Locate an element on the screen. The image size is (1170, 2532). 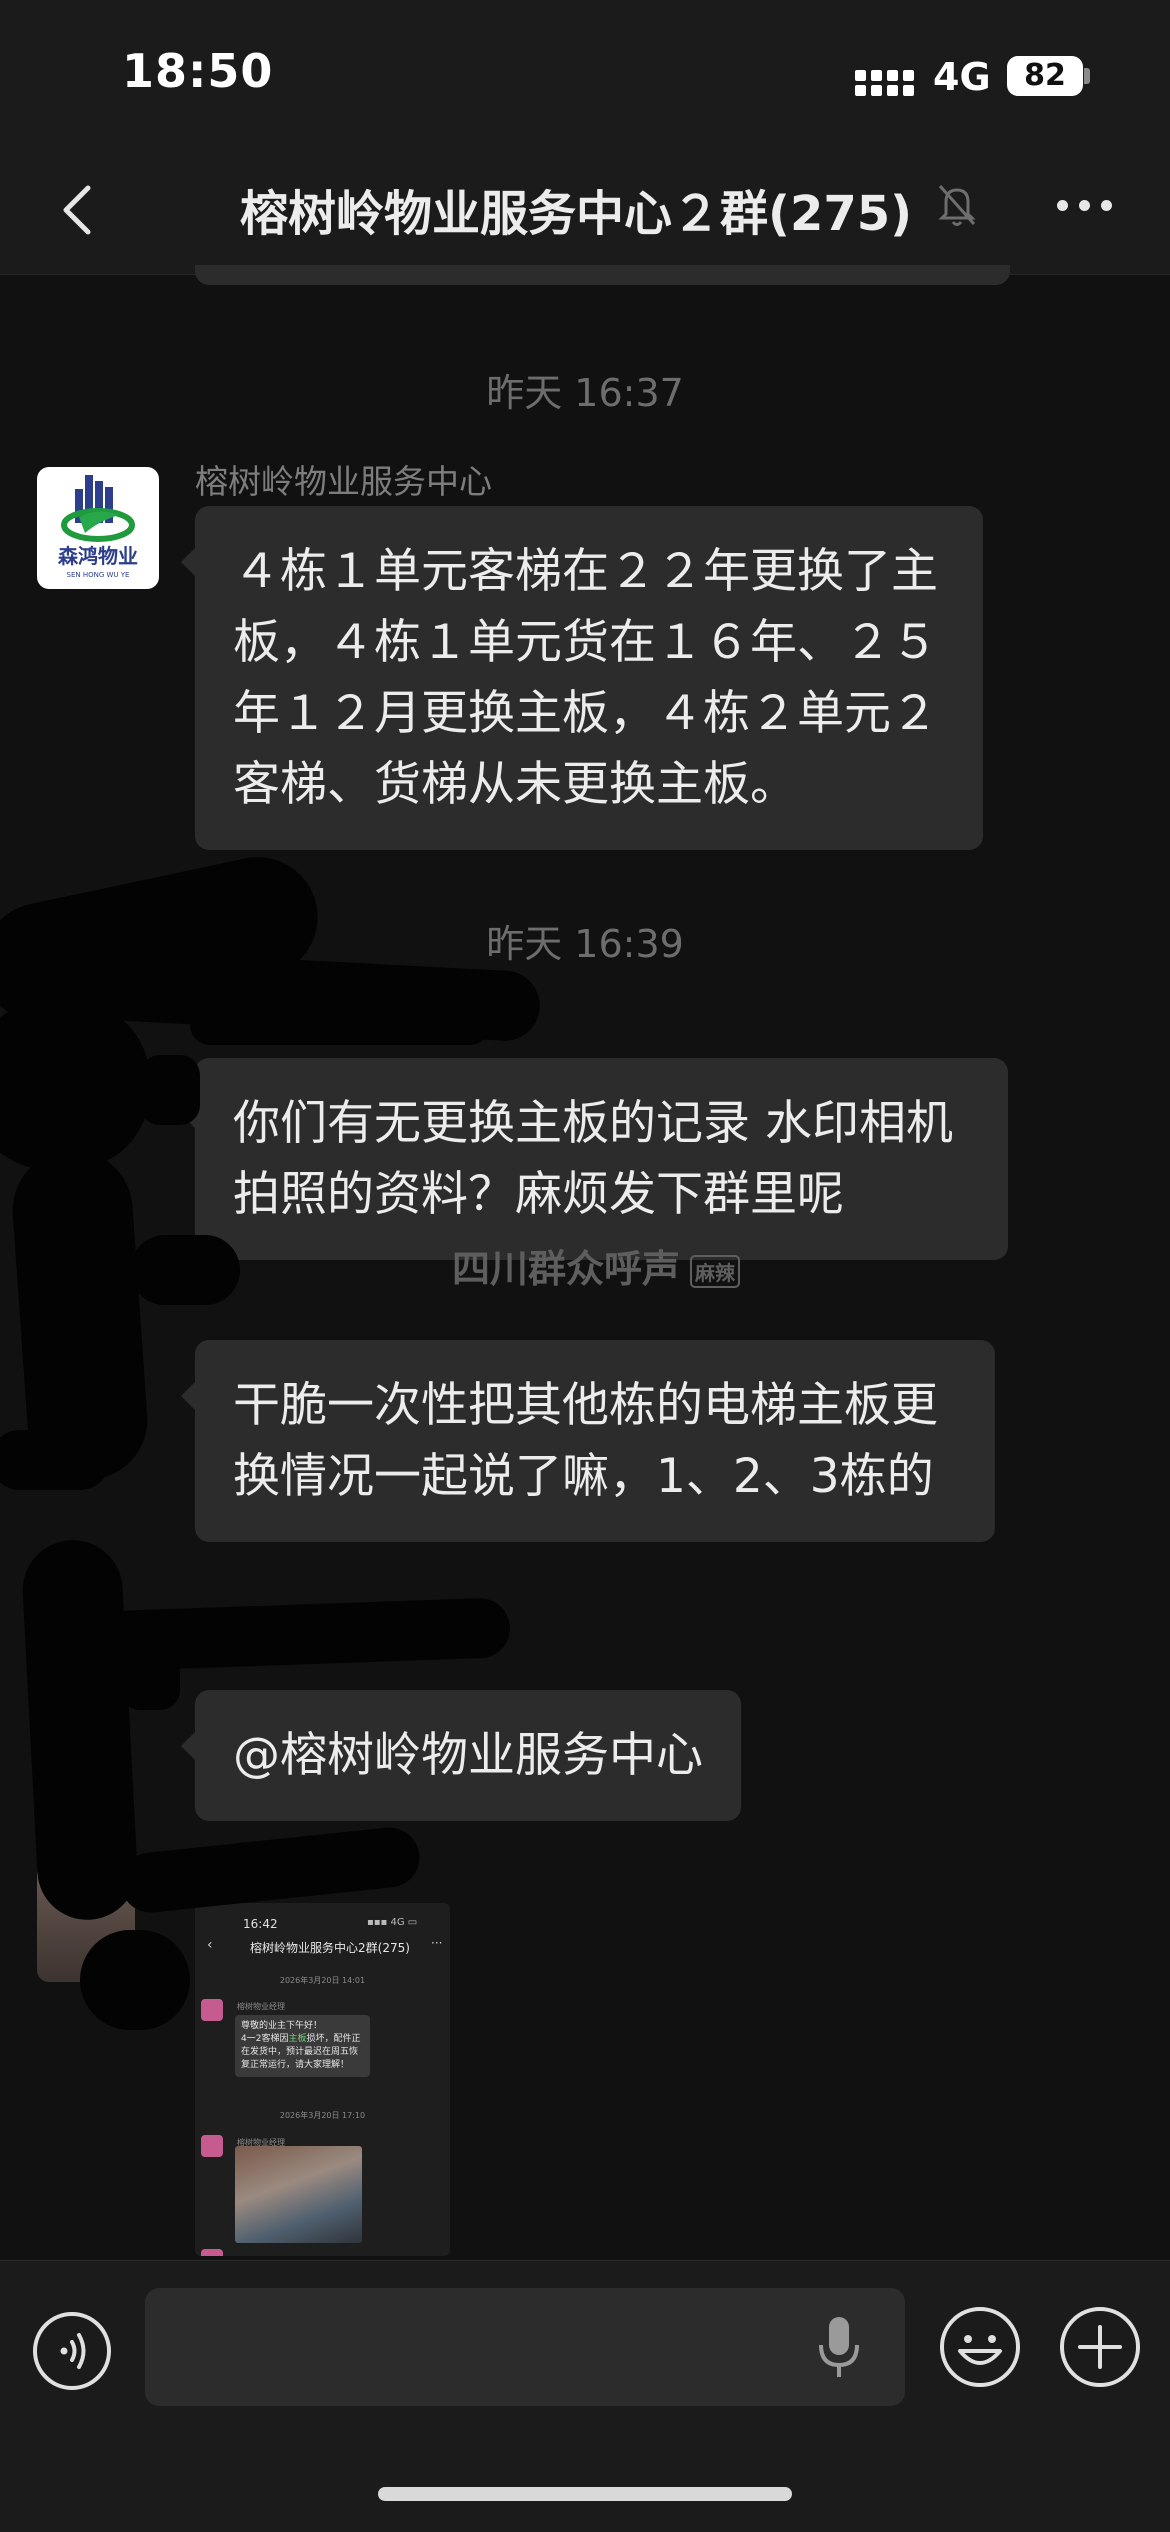
mic-icon is located at coordinates (839, 2348).